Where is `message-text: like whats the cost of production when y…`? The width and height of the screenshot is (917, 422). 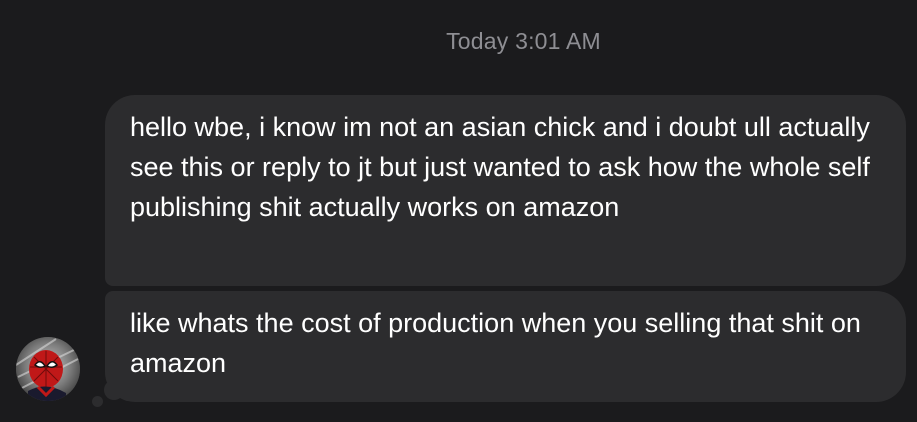
message-text: like whats the cost of production when y… is located at coordinates (499, 343).